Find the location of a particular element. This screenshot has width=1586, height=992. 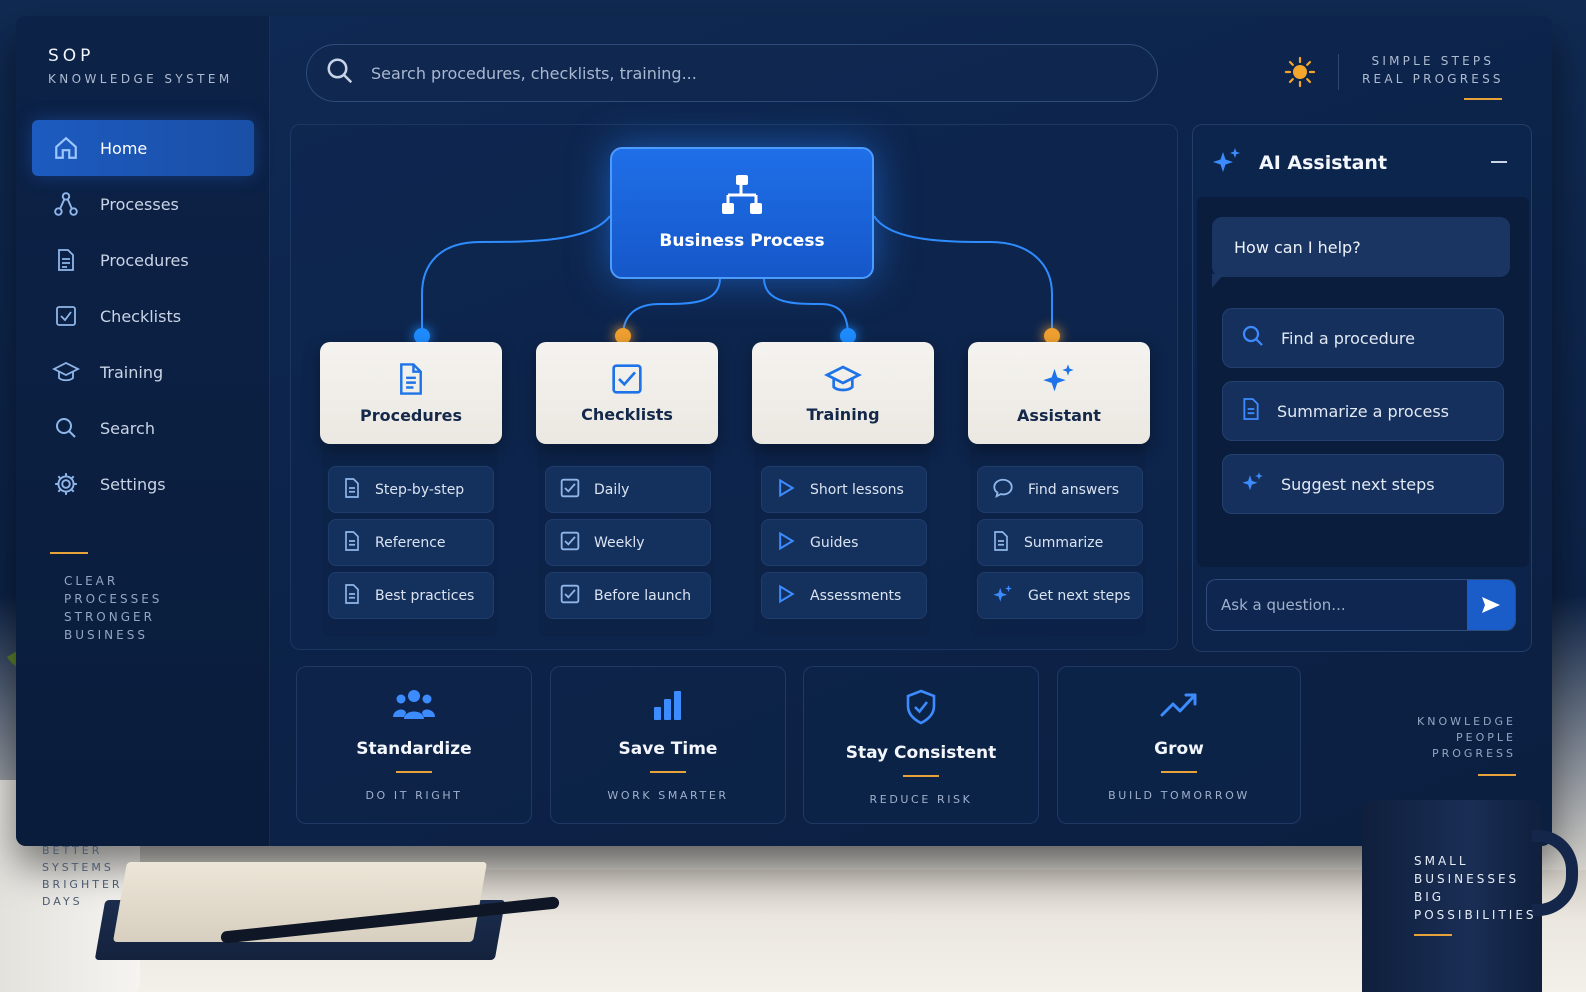

suggestion-find-procedure: Find a procedure is located at coordinates (1363, 338).